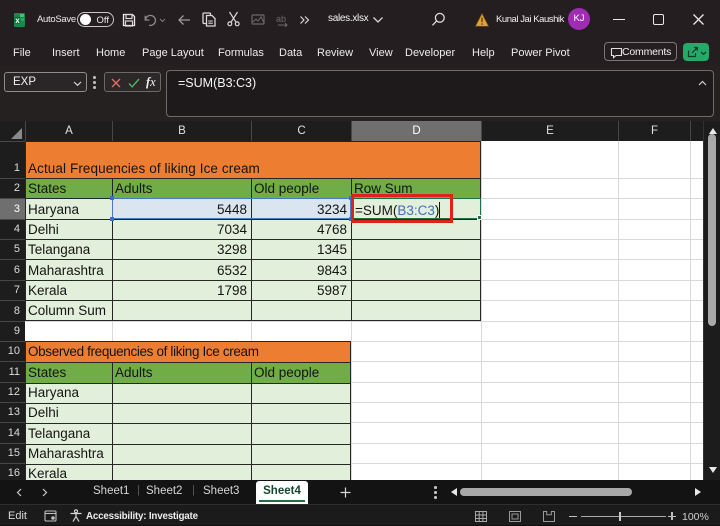  What do you see at coordinates (17, 20) in the screenshot?
I see `svg-text: x` at bounding box center [17, 20].